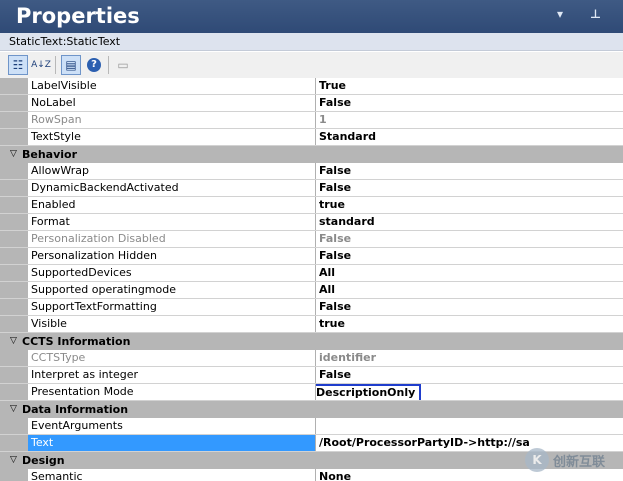 The height and width of the screenshot is (481, 623). Describe the element at coordinates (172, 324) in the screenshot. I see `prop-name: Visible` at that location.